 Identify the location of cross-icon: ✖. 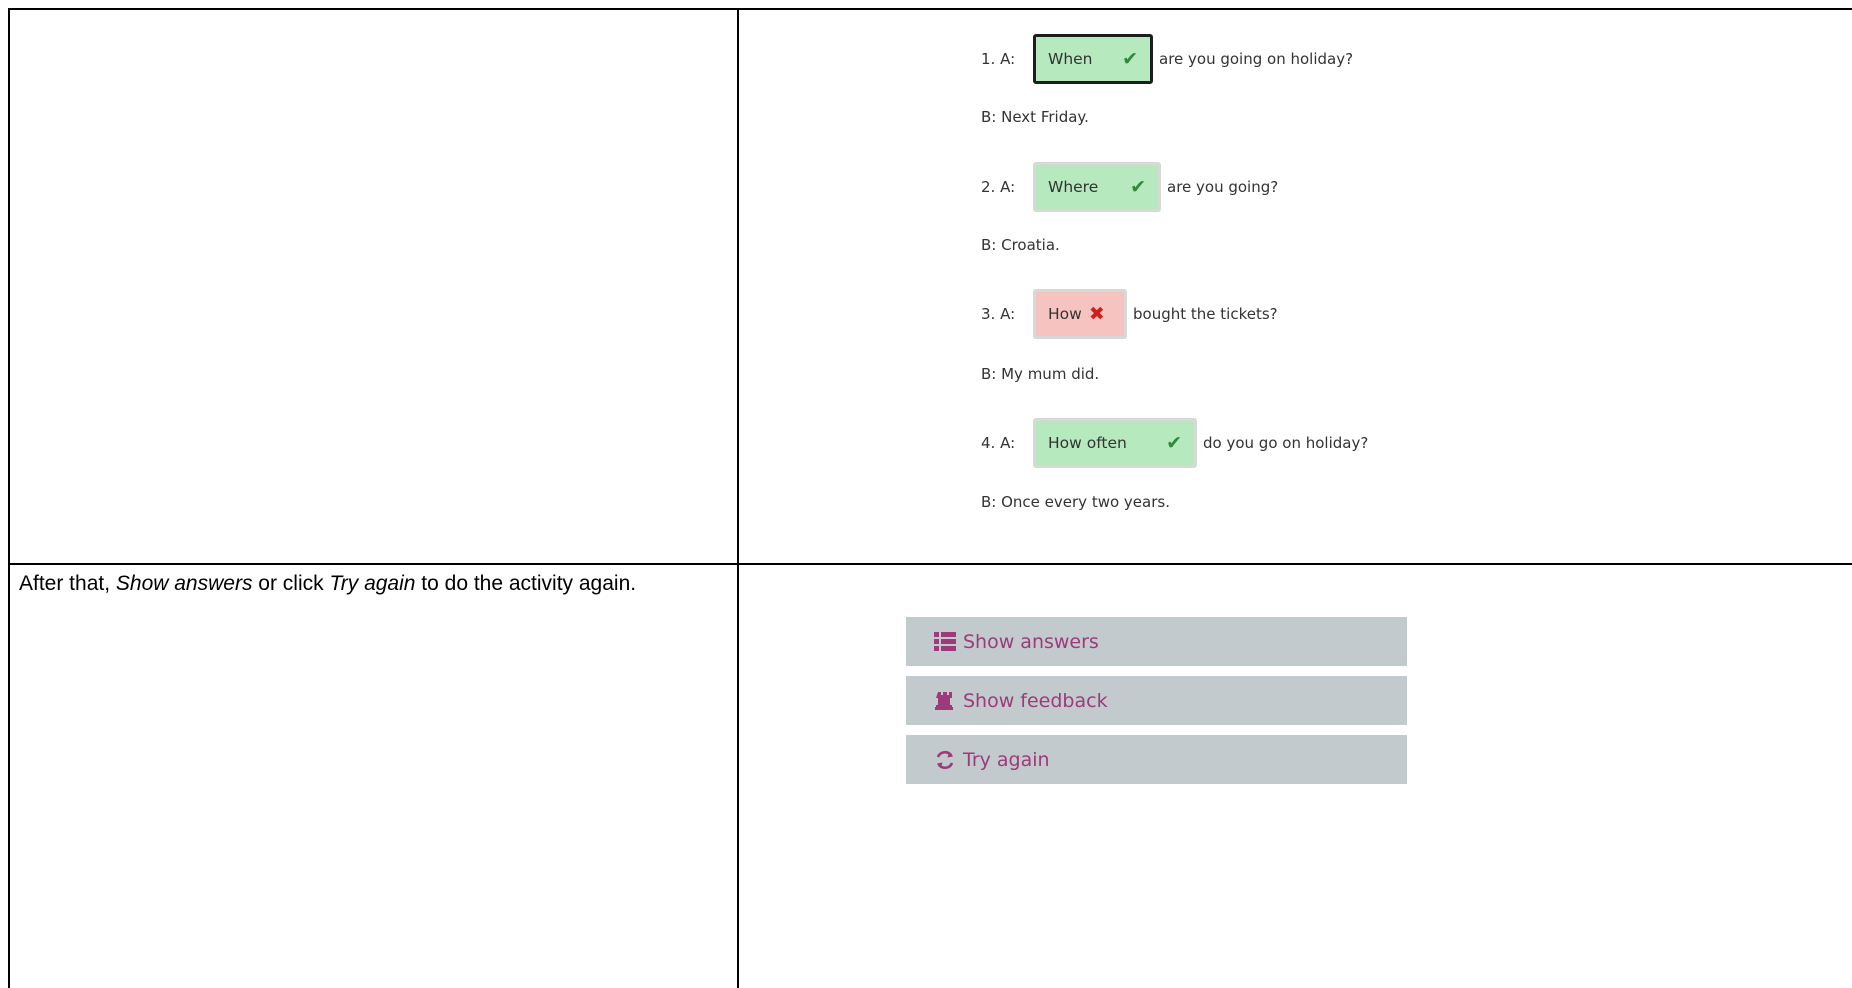
(1096, 314).